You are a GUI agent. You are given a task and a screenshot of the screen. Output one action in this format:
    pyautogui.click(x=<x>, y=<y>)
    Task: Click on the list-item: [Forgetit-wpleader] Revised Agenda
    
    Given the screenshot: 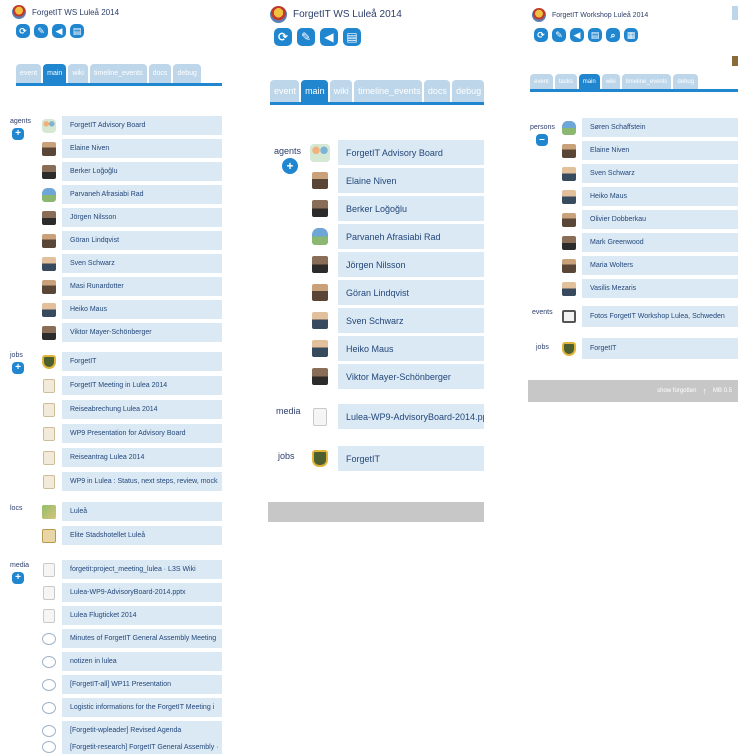 What is the action you would take?
    pyautogui.click(x=132, y=730)
    